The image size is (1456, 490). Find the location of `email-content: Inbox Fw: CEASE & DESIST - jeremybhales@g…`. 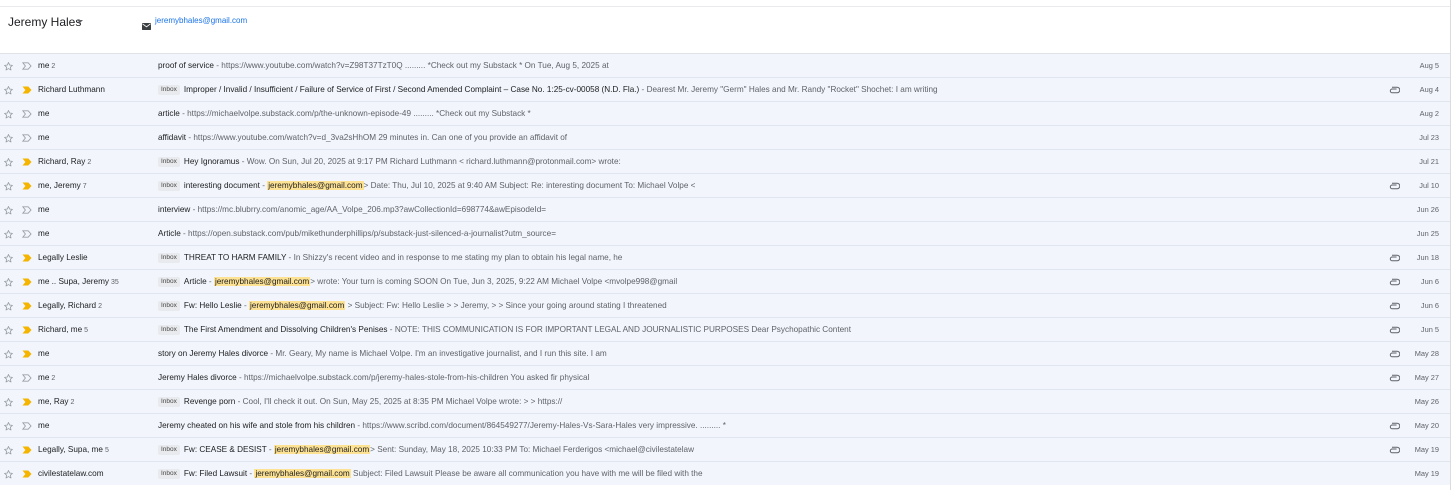

email-content: Inbox Fw: CEASE & DESIST - jeremybhales@g… is located at coordinates (759, 450).